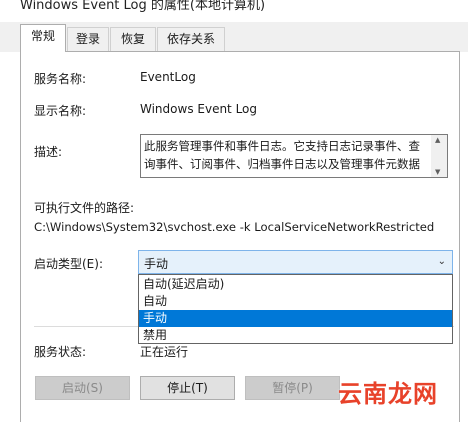 The image size is (468, 422). What do you see at coordinates (295, 262) in the screenshot?
I see `startup-type-select: 手动 ⌄` at bounding box center [295, 262].